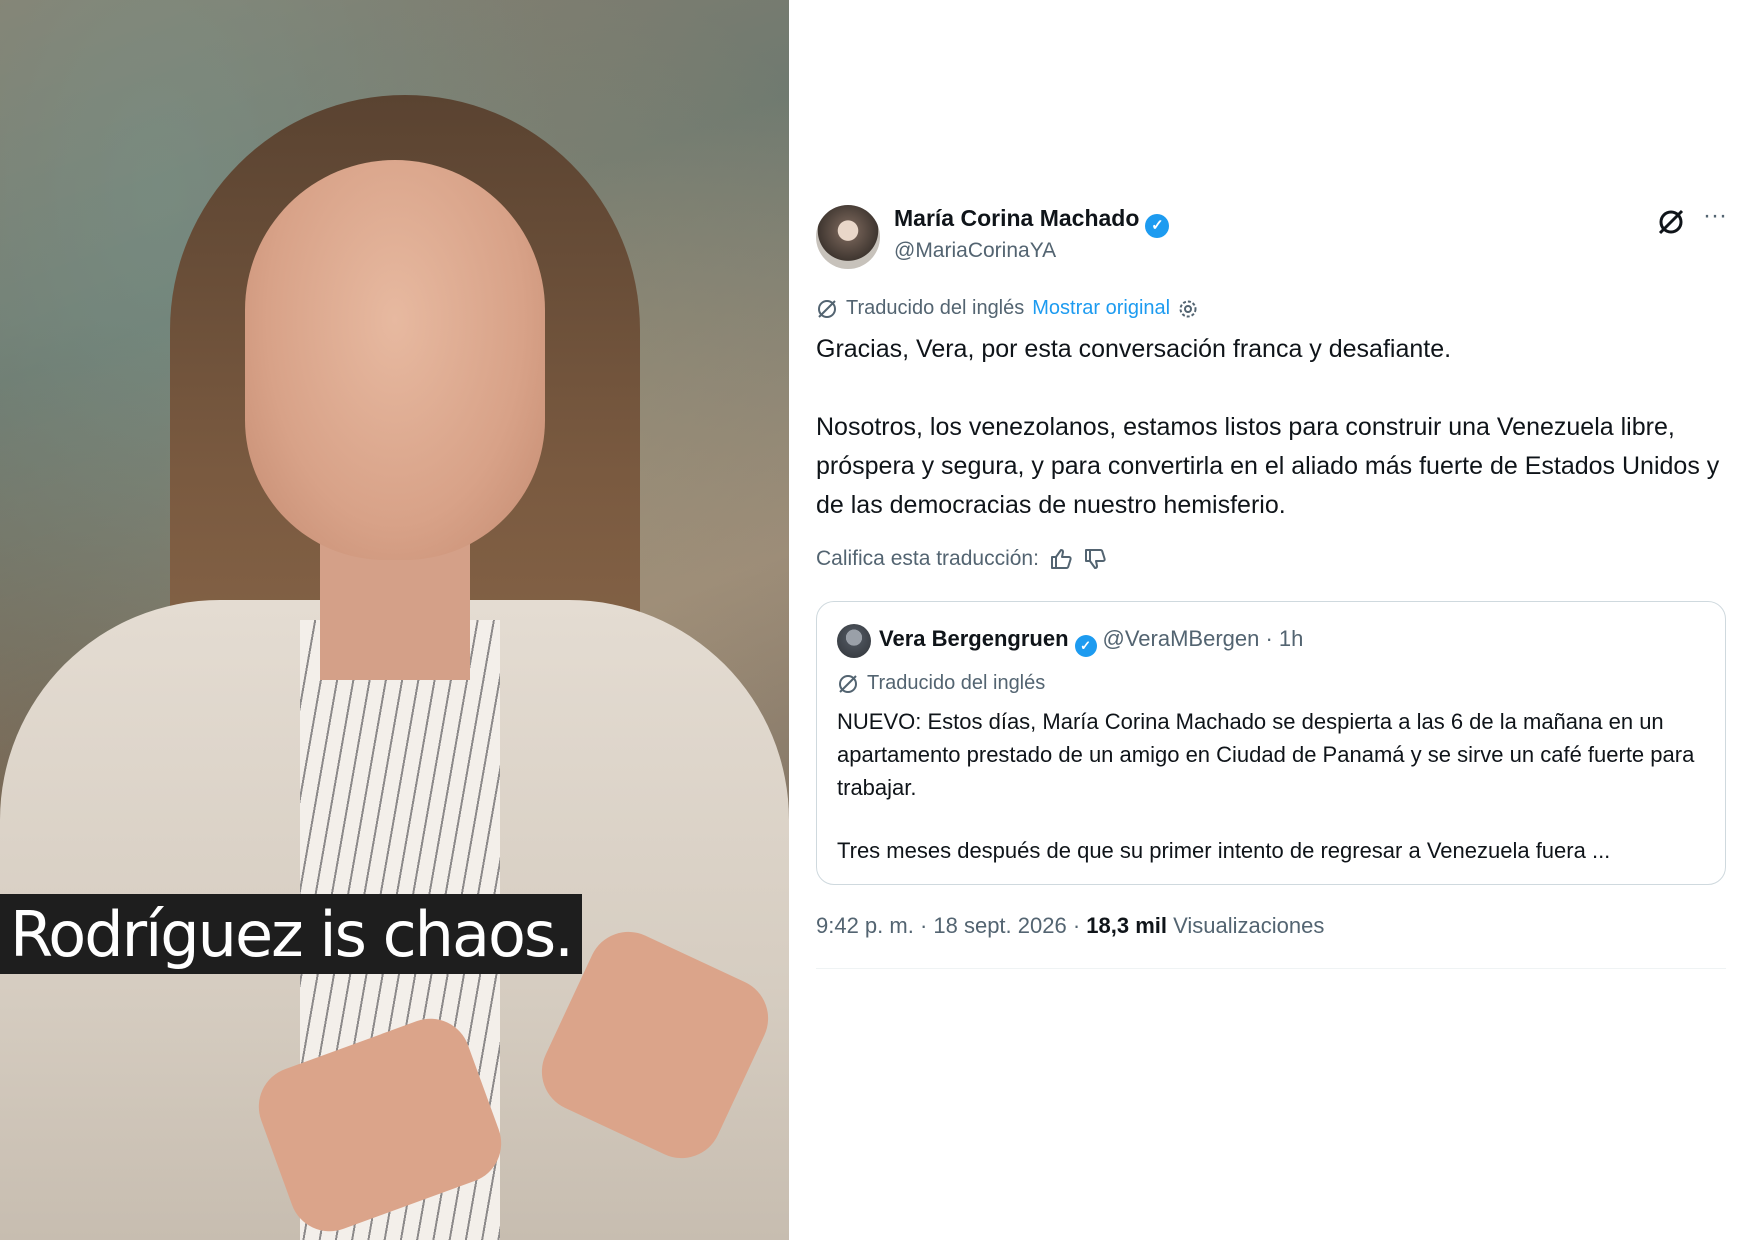 The height and width of the screenshot is (1240, 1748). I want to click on quoted-translation-info: Traducido del inglés, so click(941, 683).